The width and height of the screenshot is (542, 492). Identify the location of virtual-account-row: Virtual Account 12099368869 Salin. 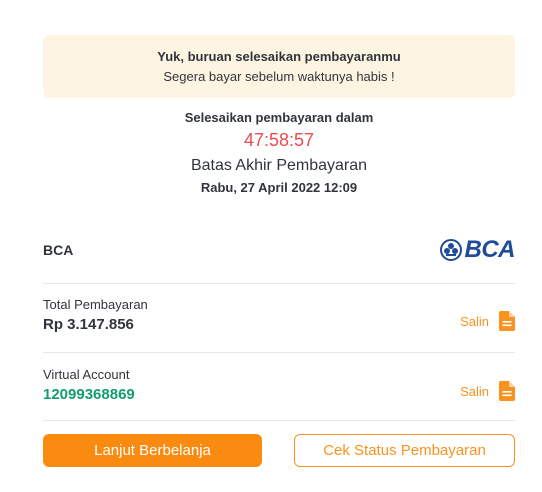
(279, 392).